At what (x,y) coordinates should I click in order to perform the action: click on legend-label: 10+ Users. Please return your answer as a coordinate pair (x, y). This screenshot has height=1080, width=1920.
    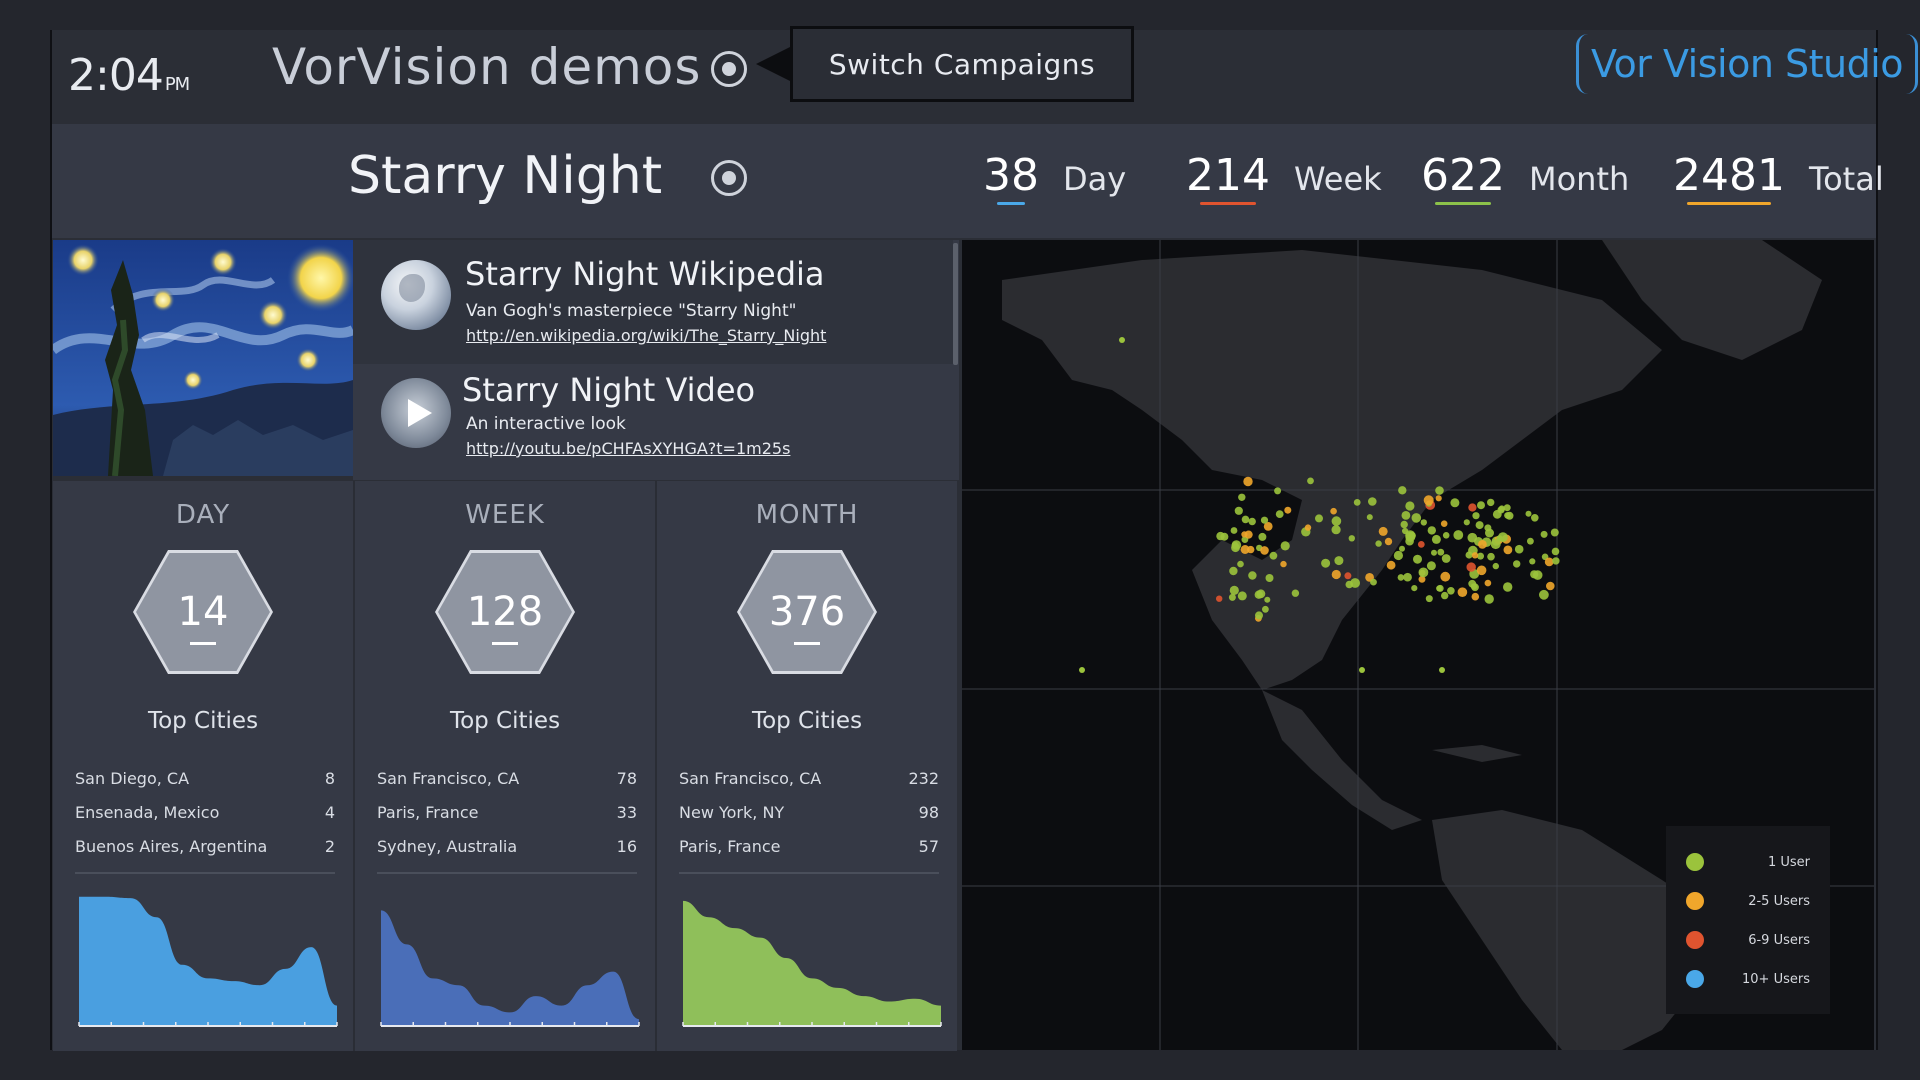
    Looking at the image, I should click on (1776, 979).